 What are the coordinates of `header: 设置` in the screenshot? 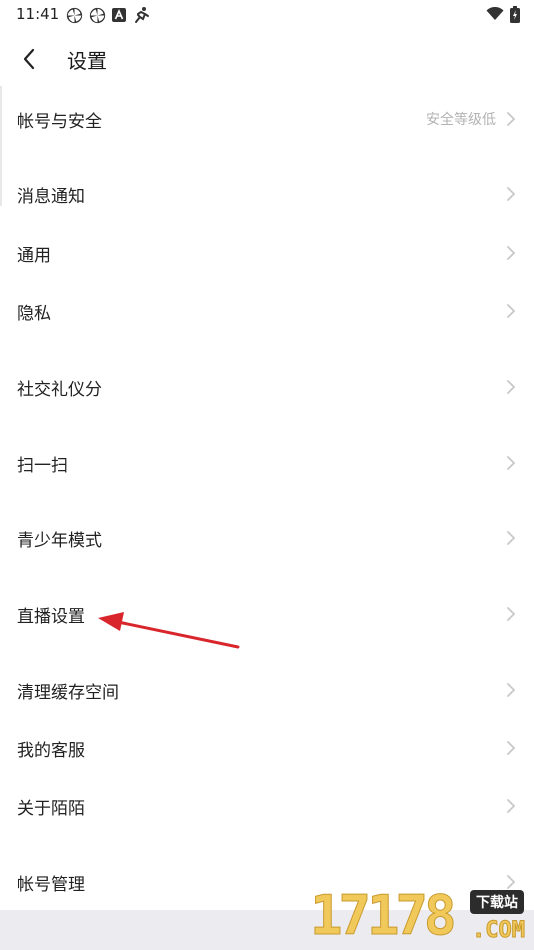 It's located at (267, 58).